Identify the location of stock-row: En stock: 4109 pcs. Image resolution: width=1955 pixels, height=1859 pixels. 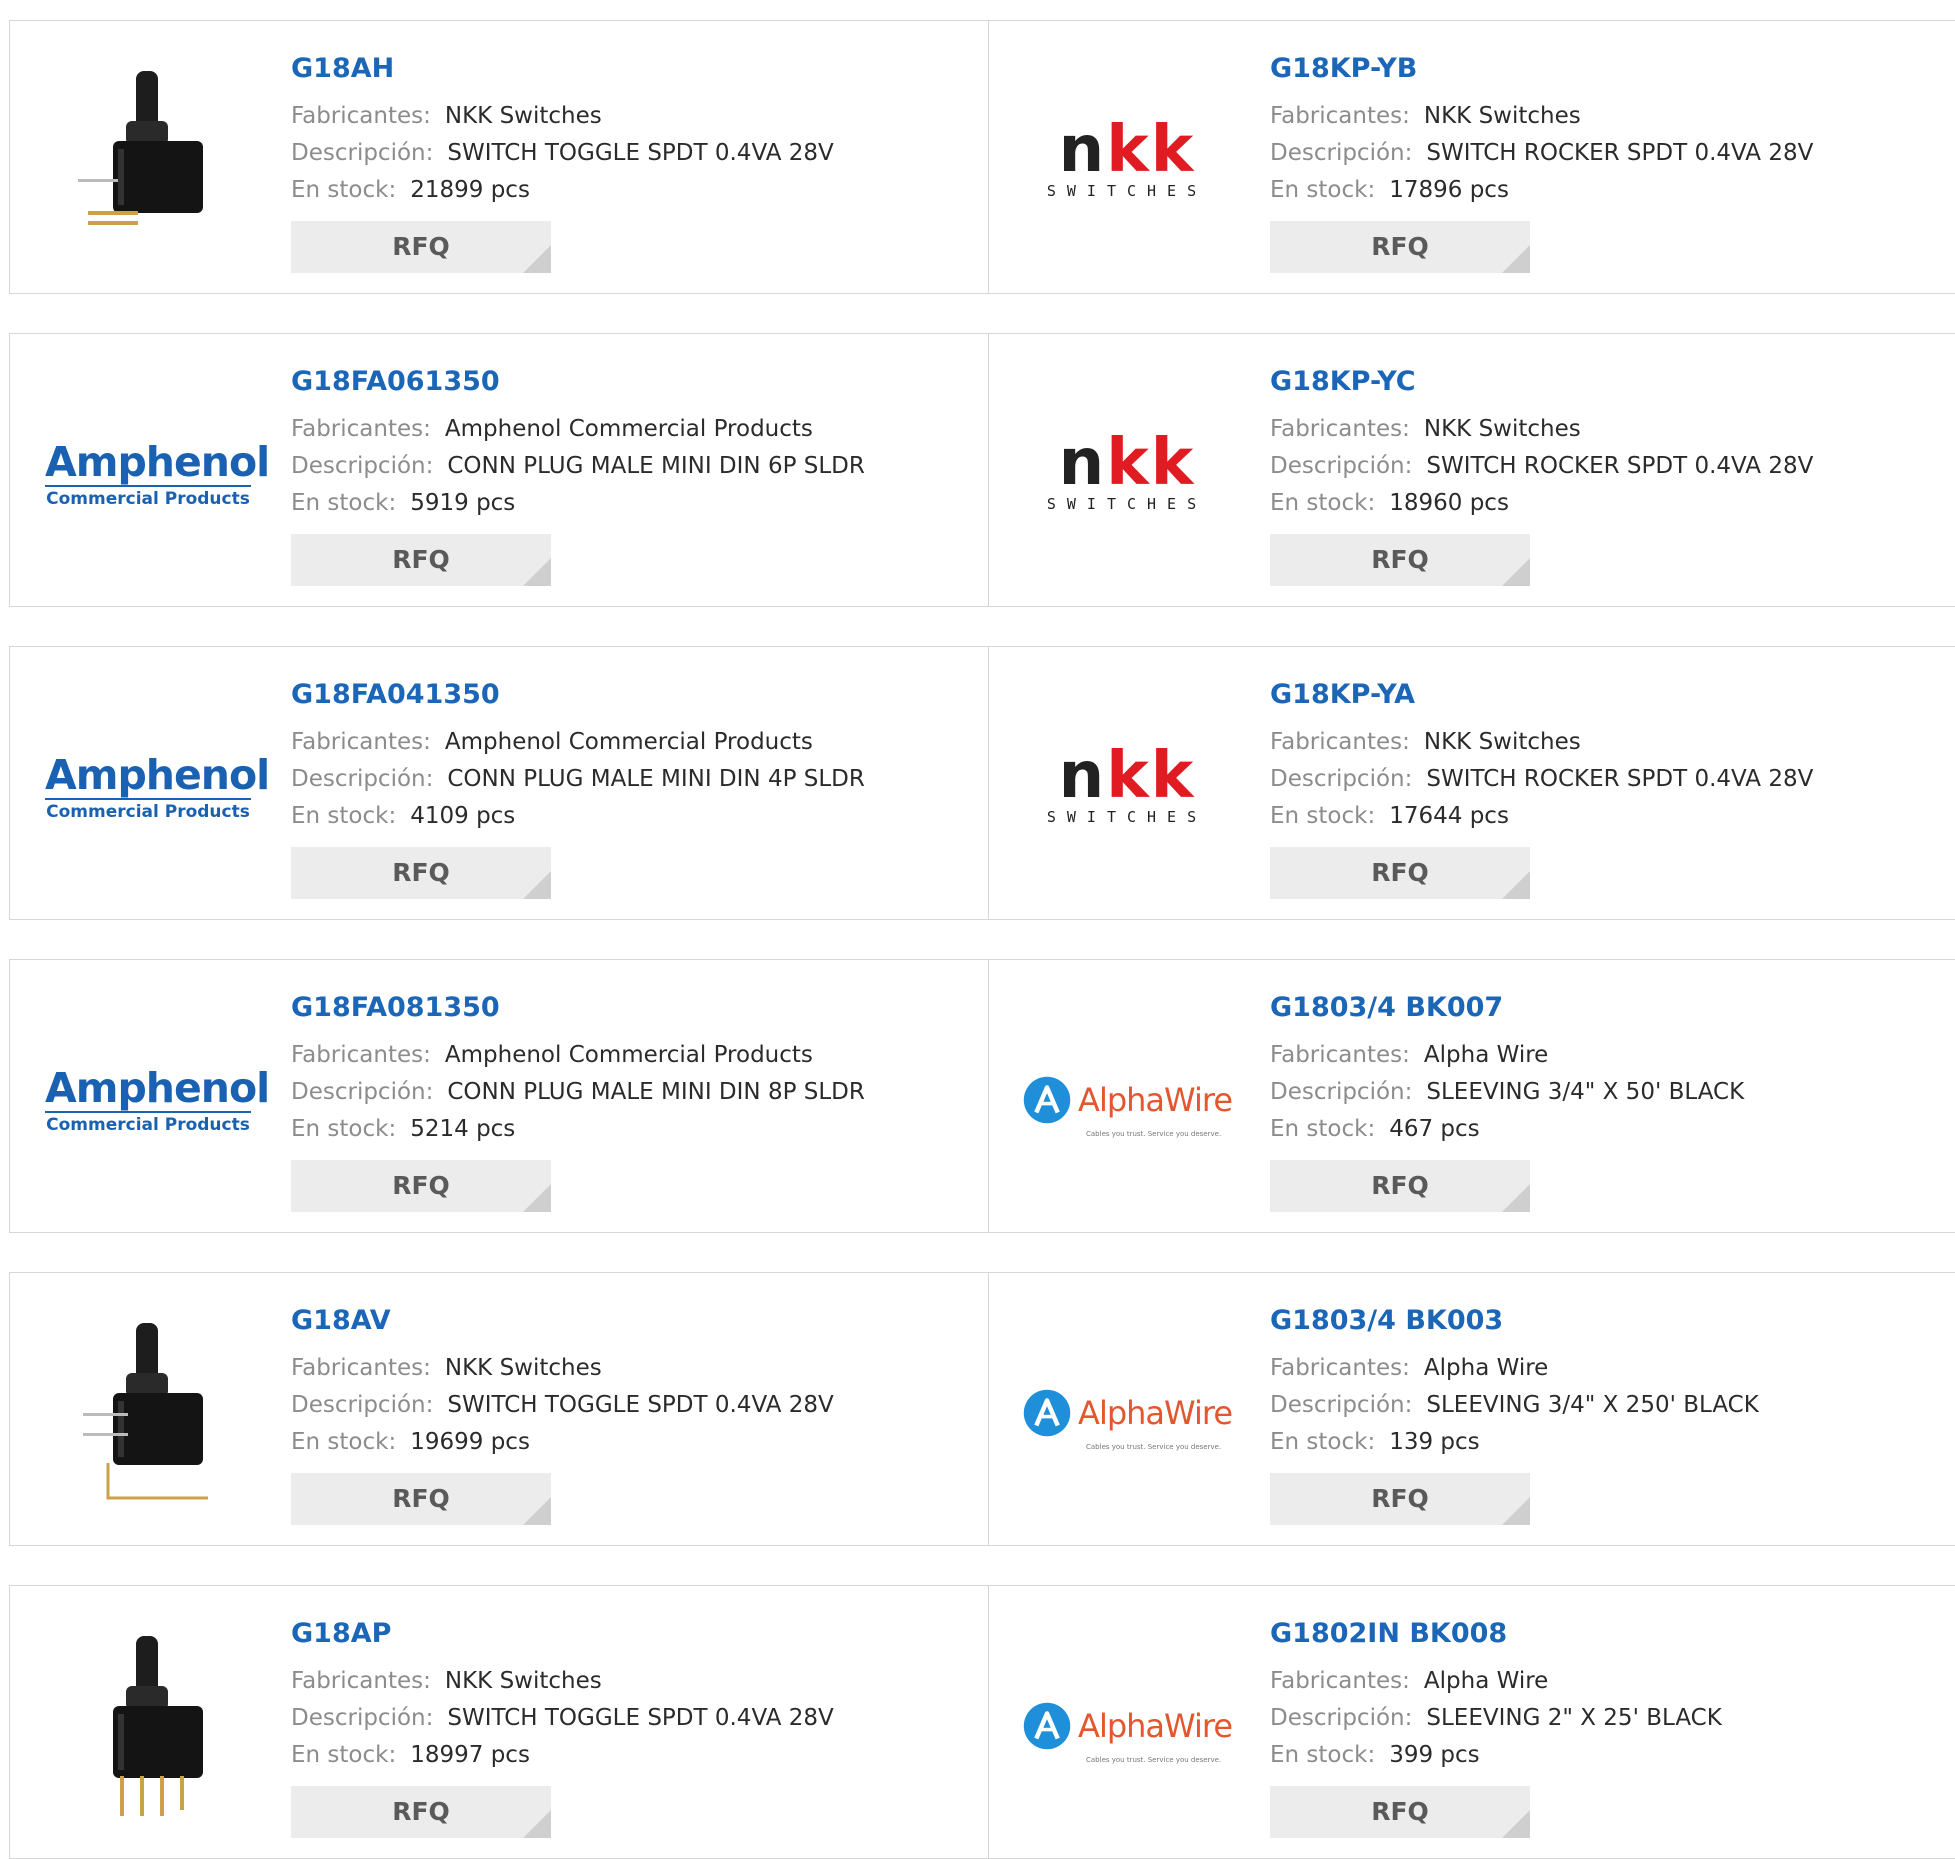
(403, 816).